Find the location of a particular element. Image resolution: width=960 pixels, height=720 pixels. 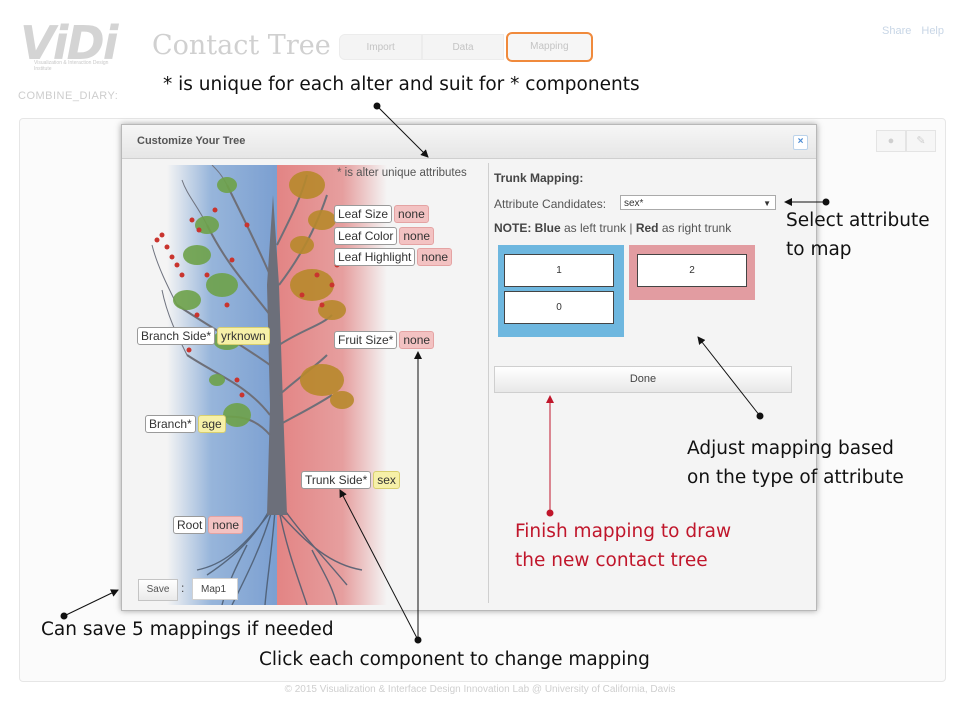

annotation-adjust-1: Adjust mapping based is located at coordinates (790, 448).